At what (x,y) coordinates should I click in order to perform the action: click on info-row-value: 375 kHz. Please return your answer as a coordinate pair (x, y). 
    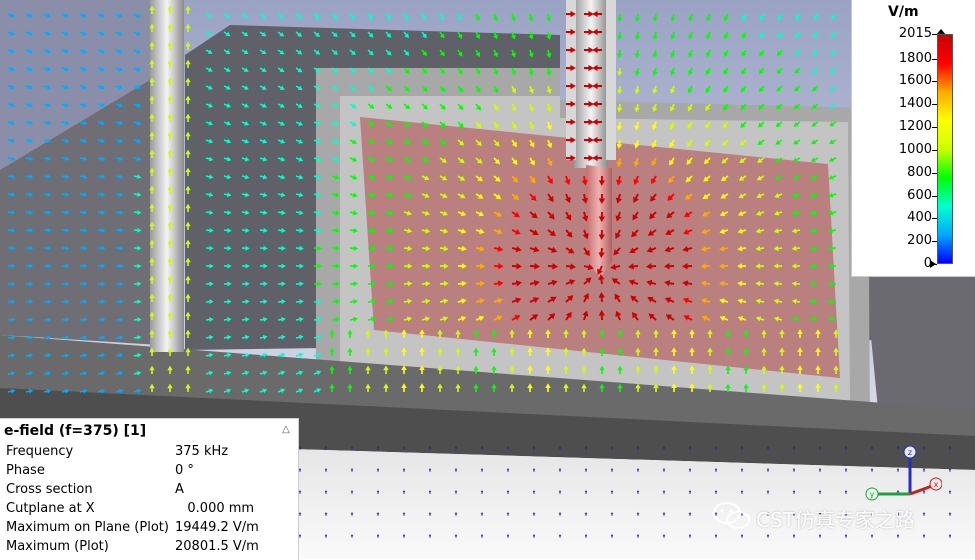
    Looking at the image, I should click on (202, 451).